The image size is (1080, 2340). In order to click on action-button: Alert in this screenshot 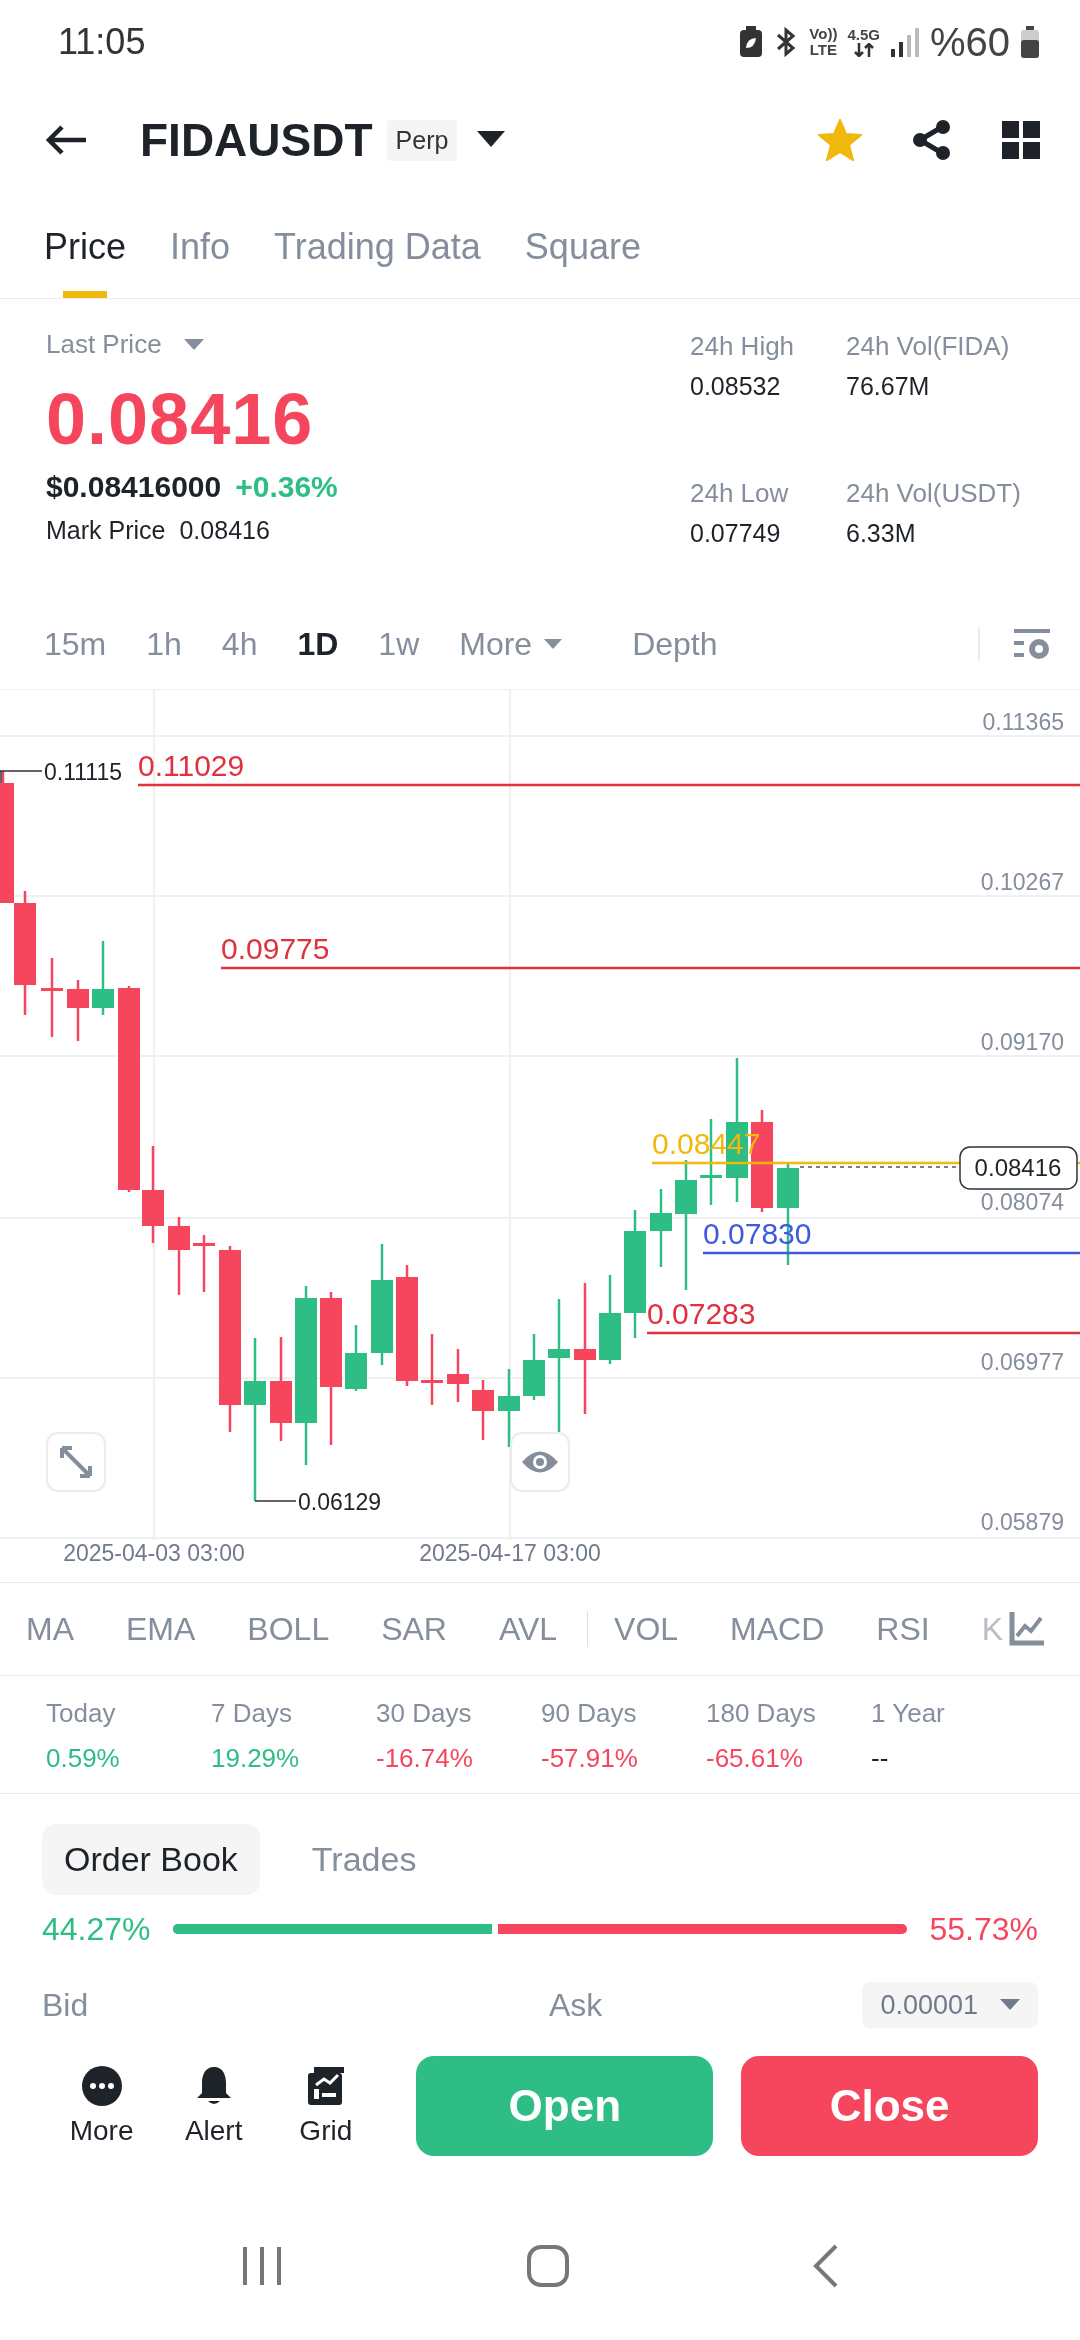, I will do `click(214, 2106)`.